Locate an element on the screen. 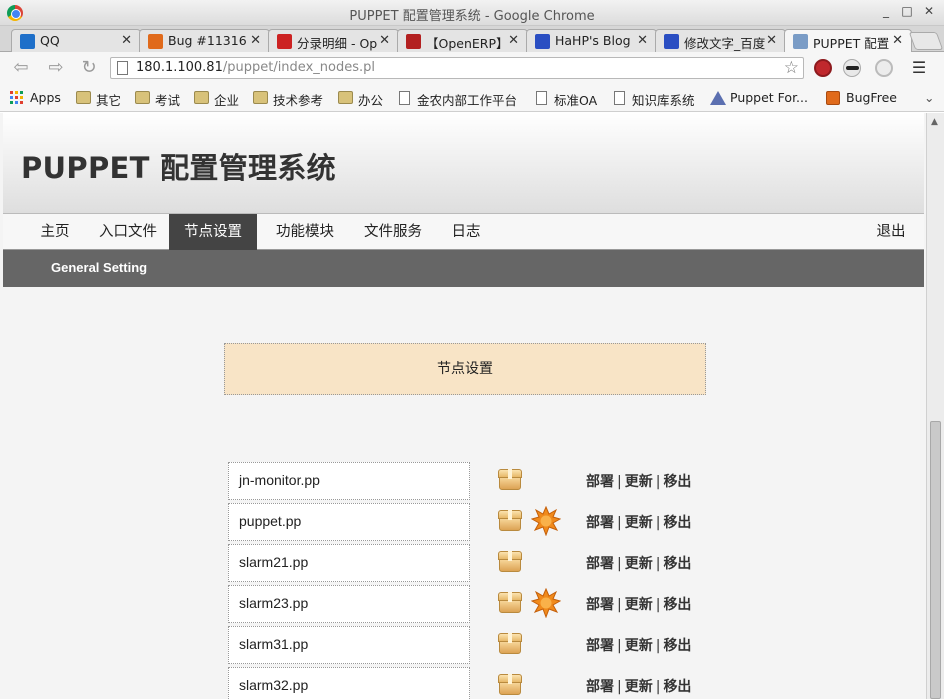  nav-home: 主页 is located at coordinates (55, 232).